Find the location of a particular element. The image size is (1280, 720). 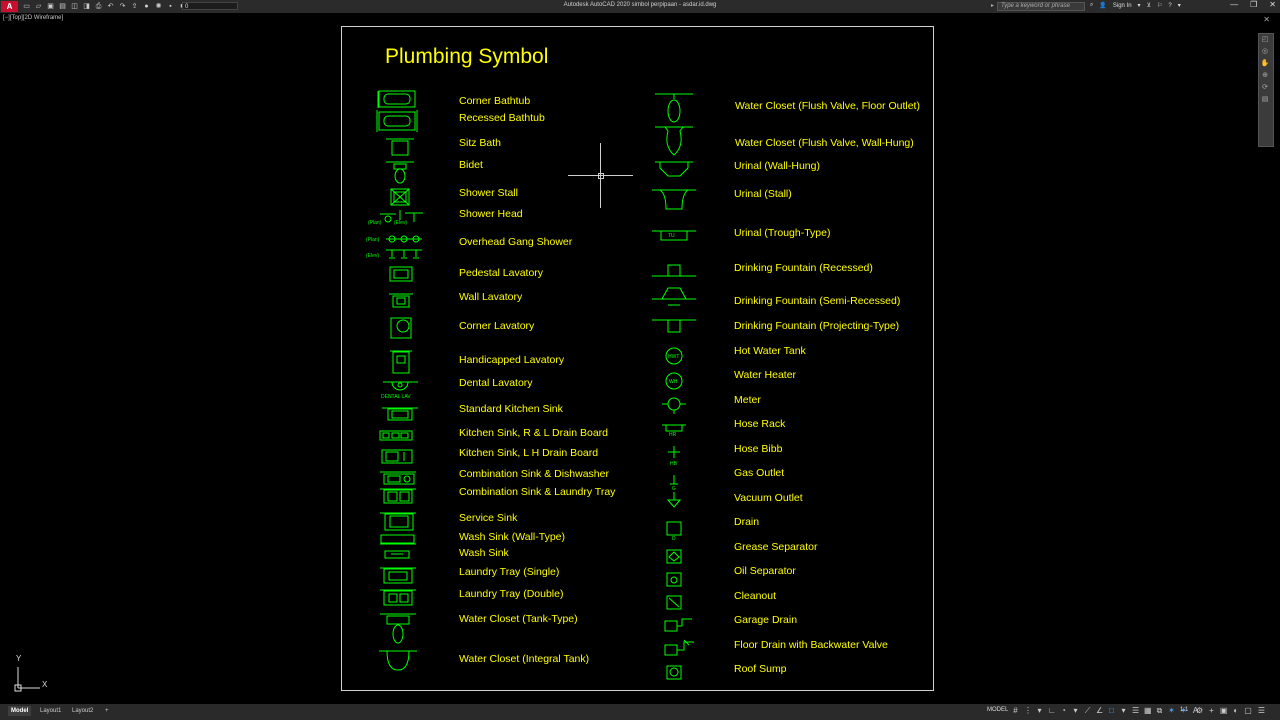

plus-icon: + is located at coordinates (1211, 710).